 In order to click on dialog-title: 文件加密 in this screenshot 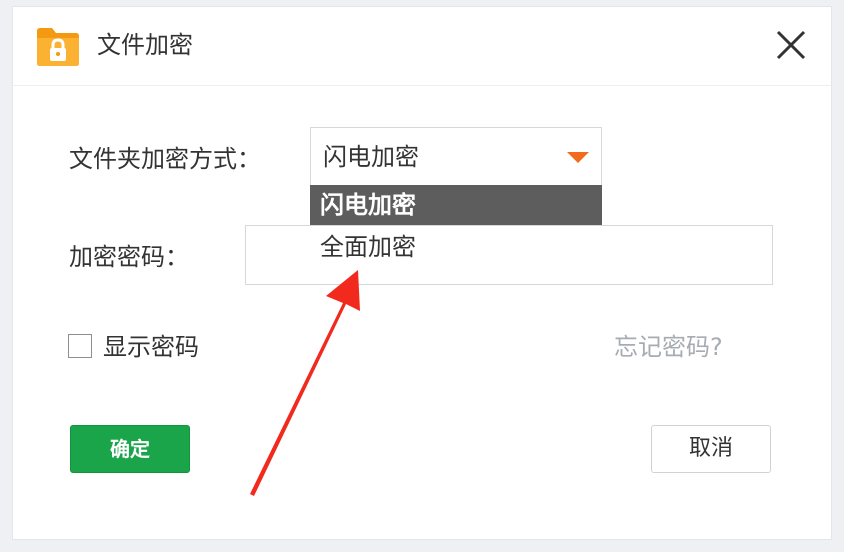, I will do `click(145, 45)`.